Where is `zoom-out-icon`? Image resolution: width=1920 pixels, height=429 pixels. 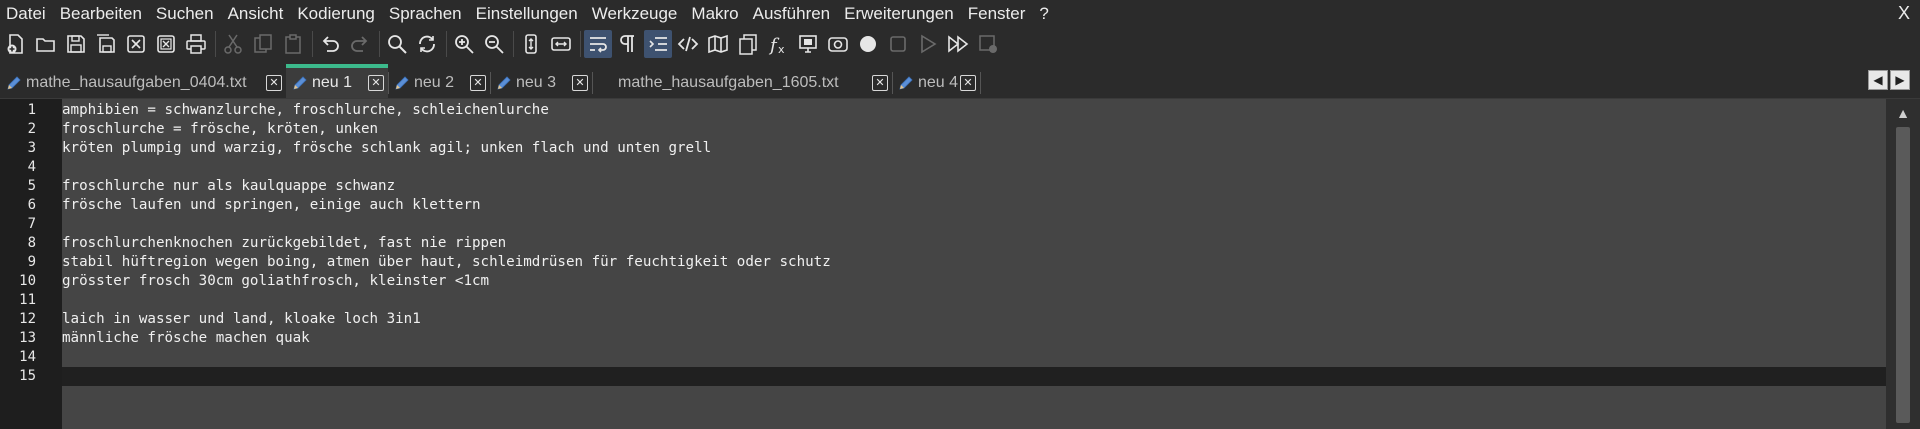
zoom-out-icon is located at coordinates (494, 44).